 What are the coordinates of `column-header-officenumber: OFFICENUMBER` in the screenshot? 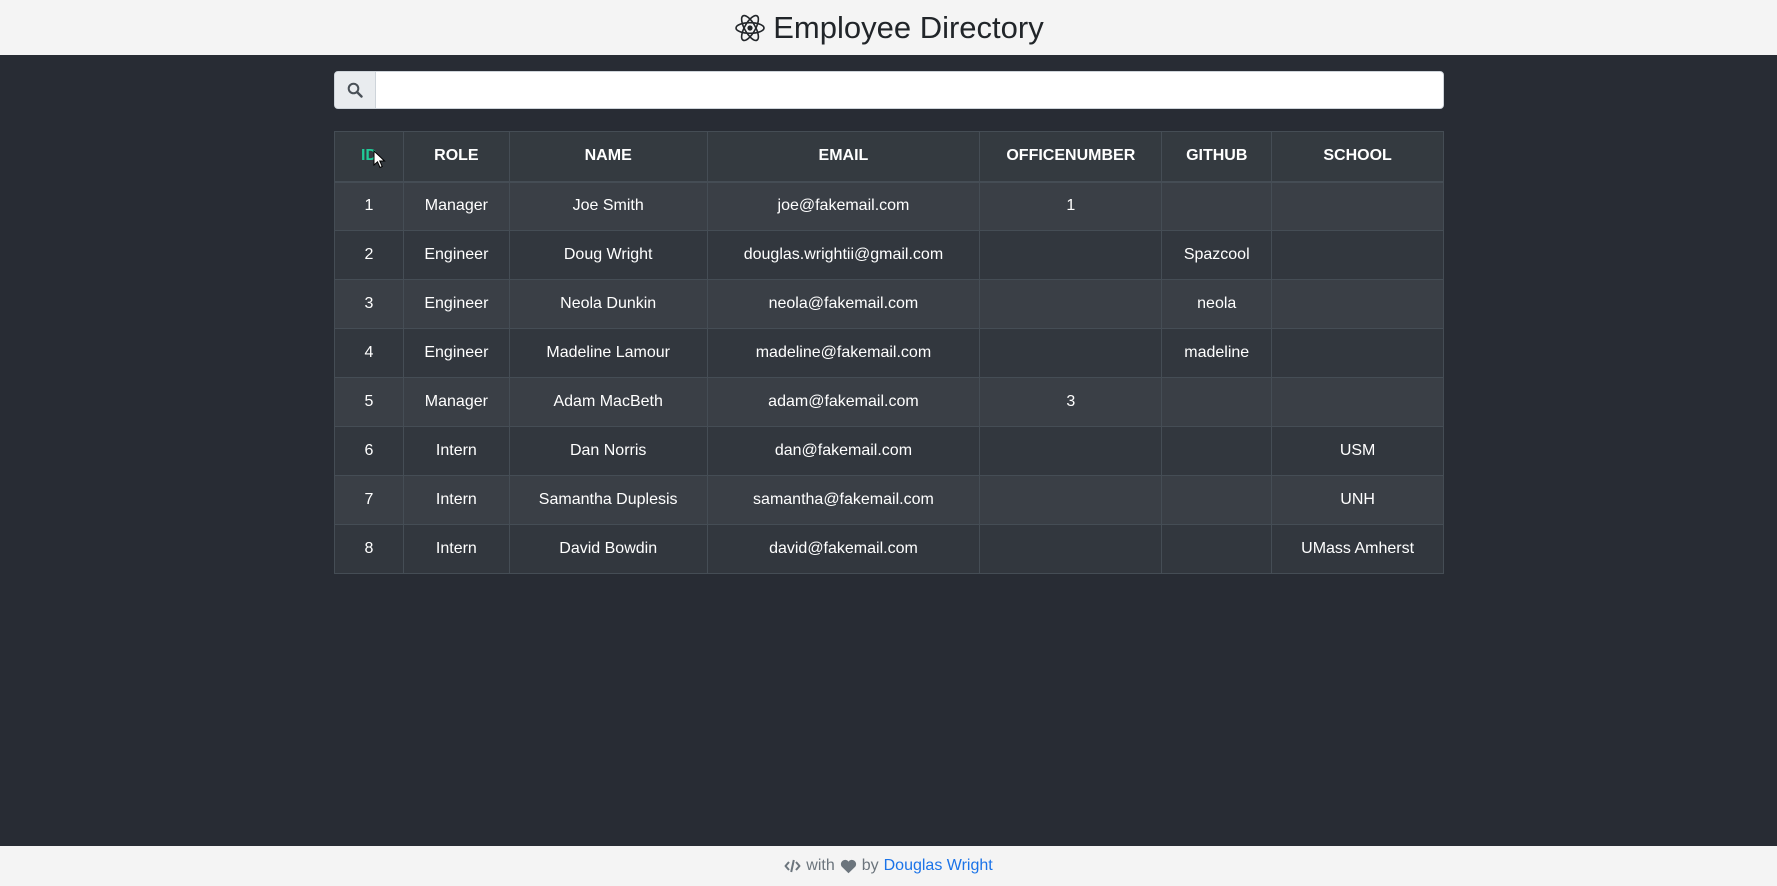 It's located at (1071, 157).